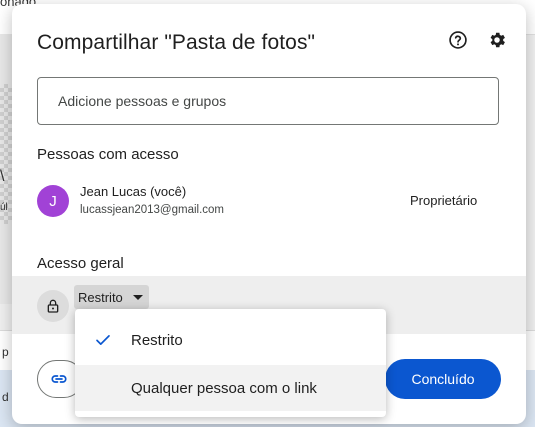 Image resolution: width=535 pixels, height=427 pixels. I want to click on checkmark-icon, so click(103, 340).